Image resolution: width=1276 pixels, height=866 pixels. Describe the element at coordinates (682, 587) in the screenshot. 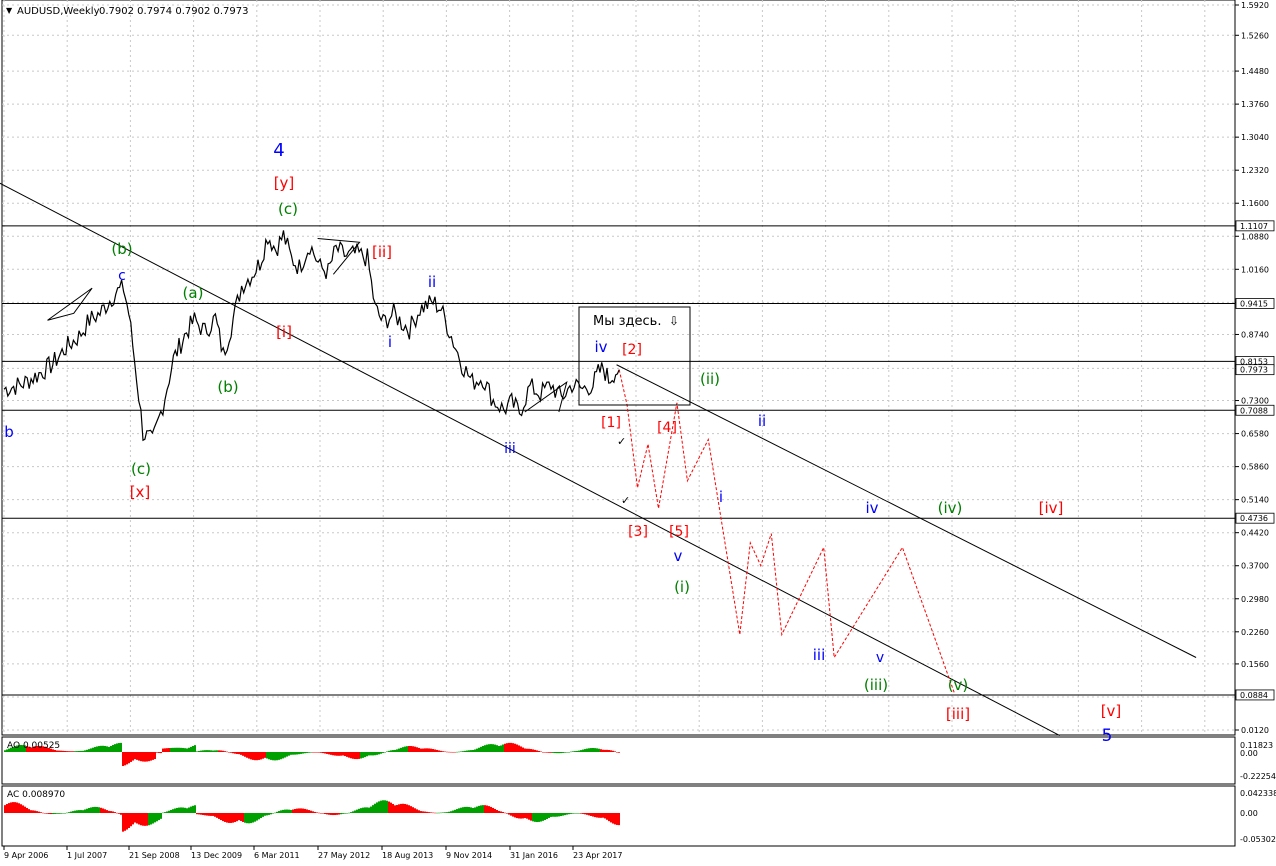

I see `wave-label: (i)` at that location.